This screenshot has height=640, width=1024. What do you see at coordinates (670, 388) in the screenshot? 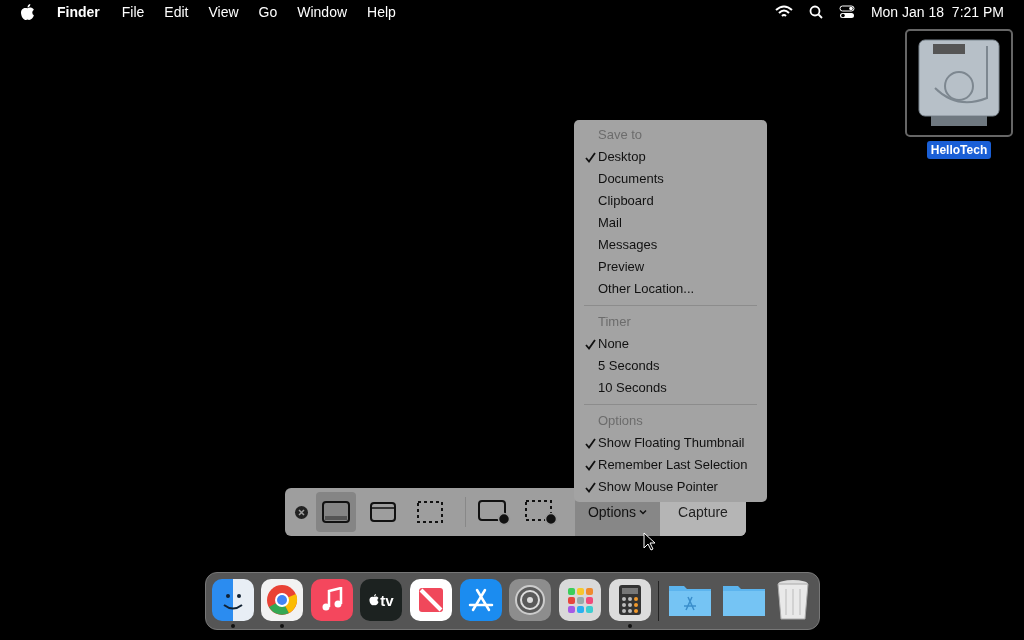
I see `menu-option: 10 Seconds` at bounding box center [670, 388].